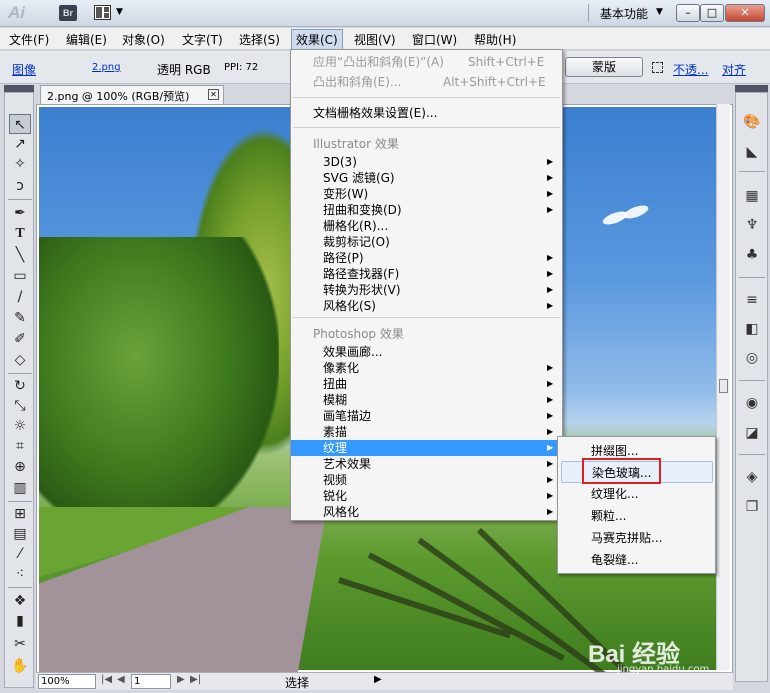  I want to click on last-page-icon: ▶|, so click(195, 679).